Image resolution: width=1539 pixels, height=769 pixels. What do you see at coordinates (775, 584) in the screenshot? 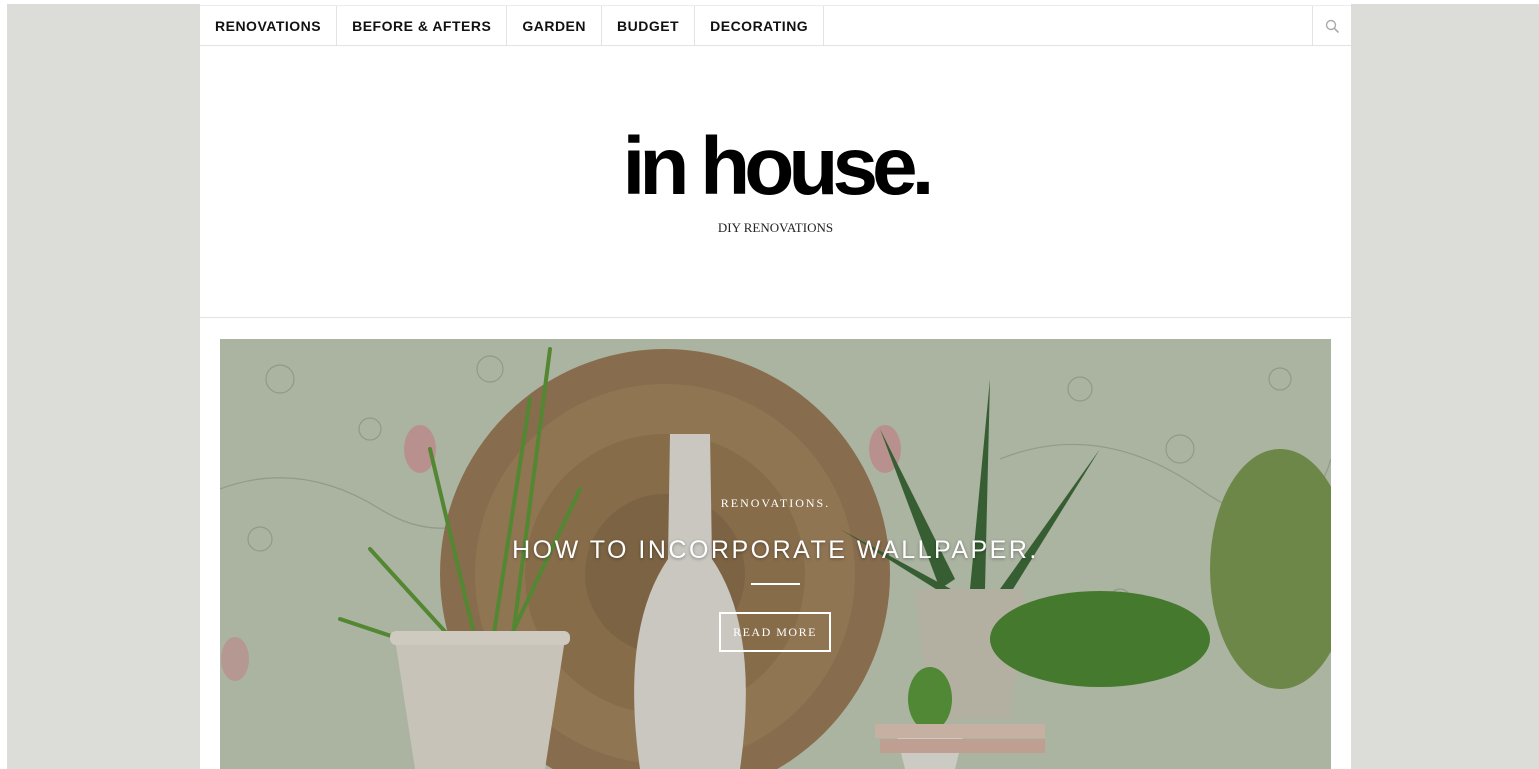
I see `hero-divider` at bounding box center [775, 584].